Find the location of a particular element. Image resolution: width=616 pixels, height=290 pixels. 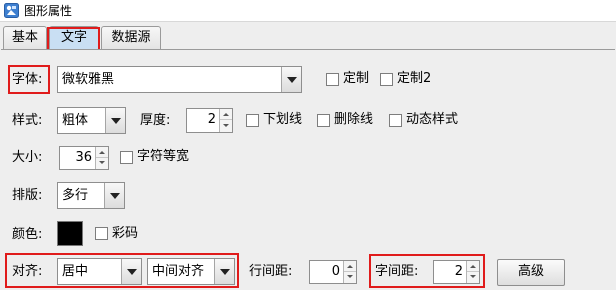

size-value: 36 is located at coordinates (83, 157).